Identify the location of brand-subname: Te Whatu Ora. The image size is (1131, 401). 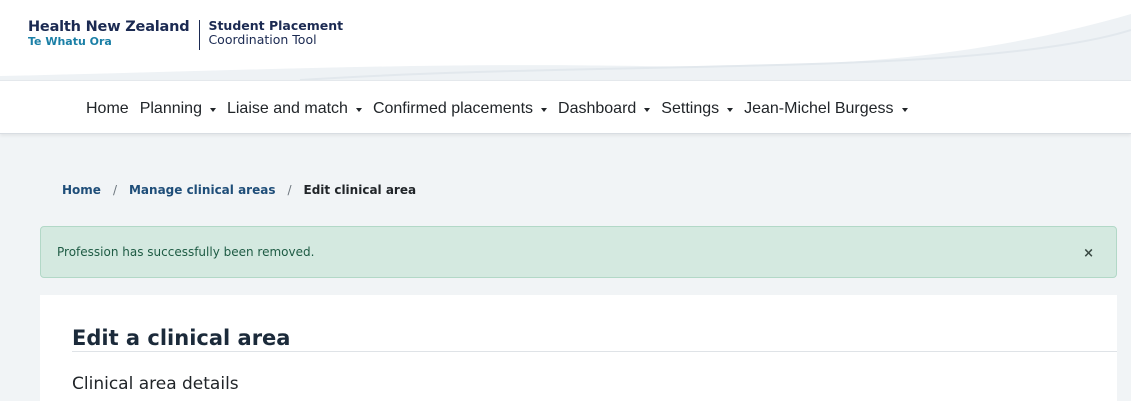
(70, 41).